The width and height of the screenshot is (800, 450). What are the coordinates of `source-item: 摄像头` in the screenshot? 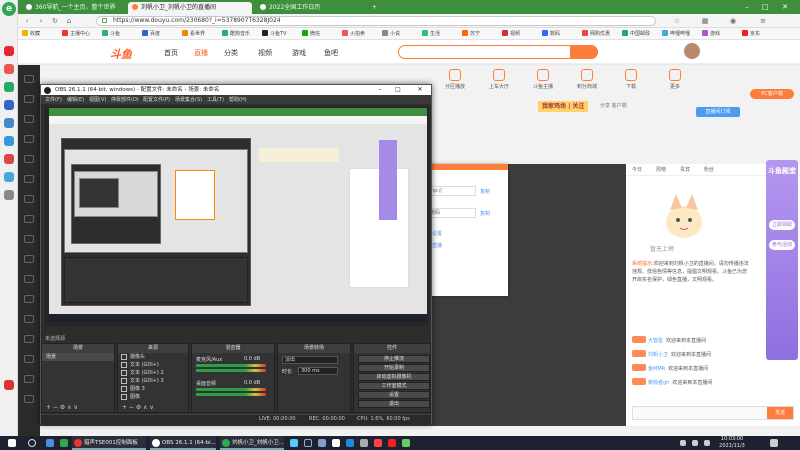 It's located at (153, 357).